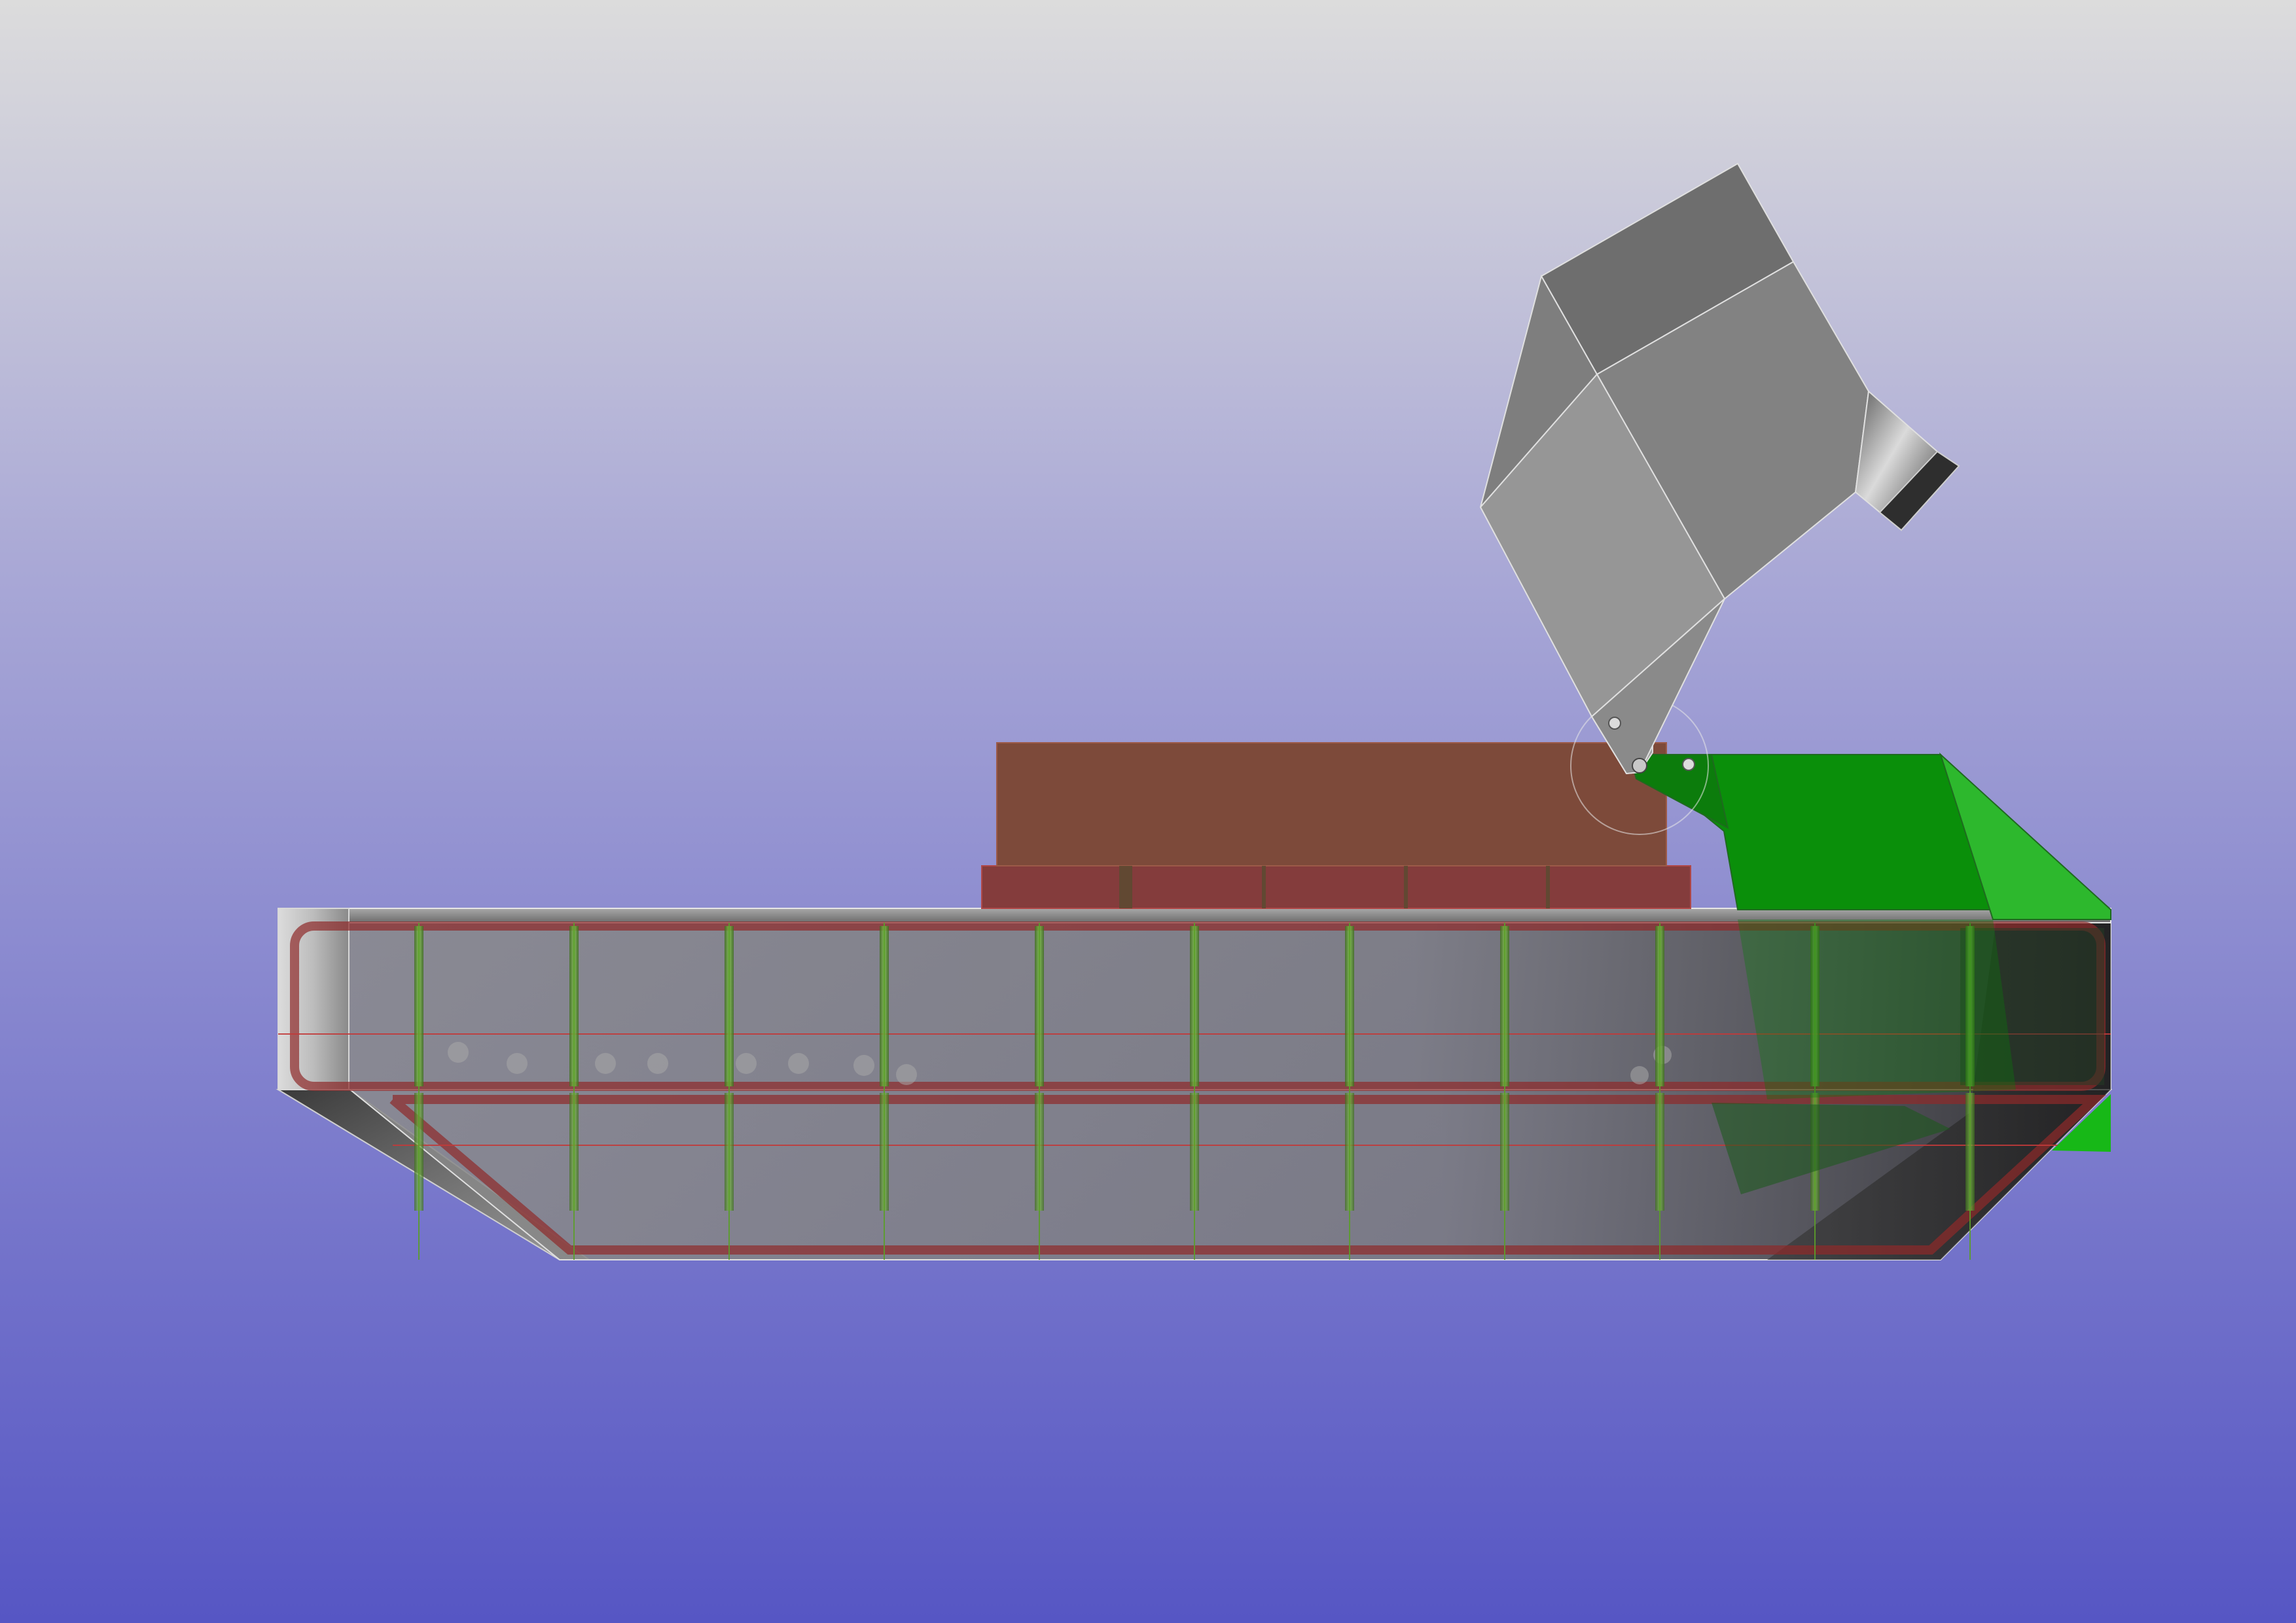 This screenshot has height=1623, width=2296. I want to click on tipper-lower-ghost, so click(1877, 1009).